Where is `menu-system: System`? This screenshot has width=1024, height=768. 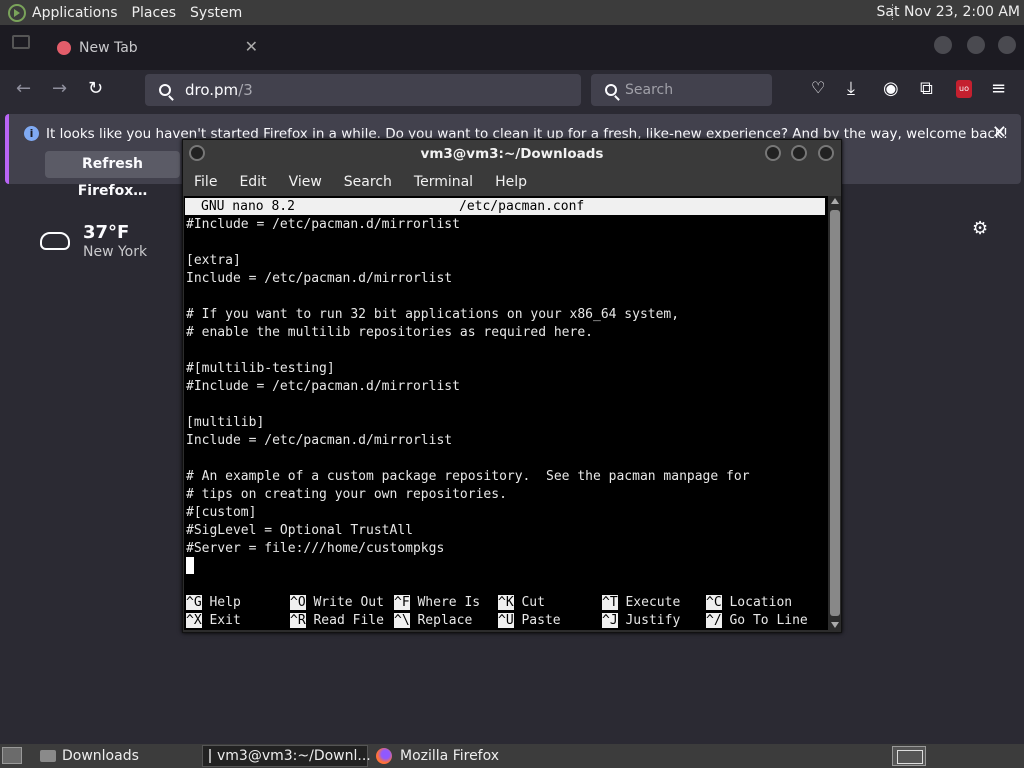
menu-system: System is located at coordinates (216, 13).